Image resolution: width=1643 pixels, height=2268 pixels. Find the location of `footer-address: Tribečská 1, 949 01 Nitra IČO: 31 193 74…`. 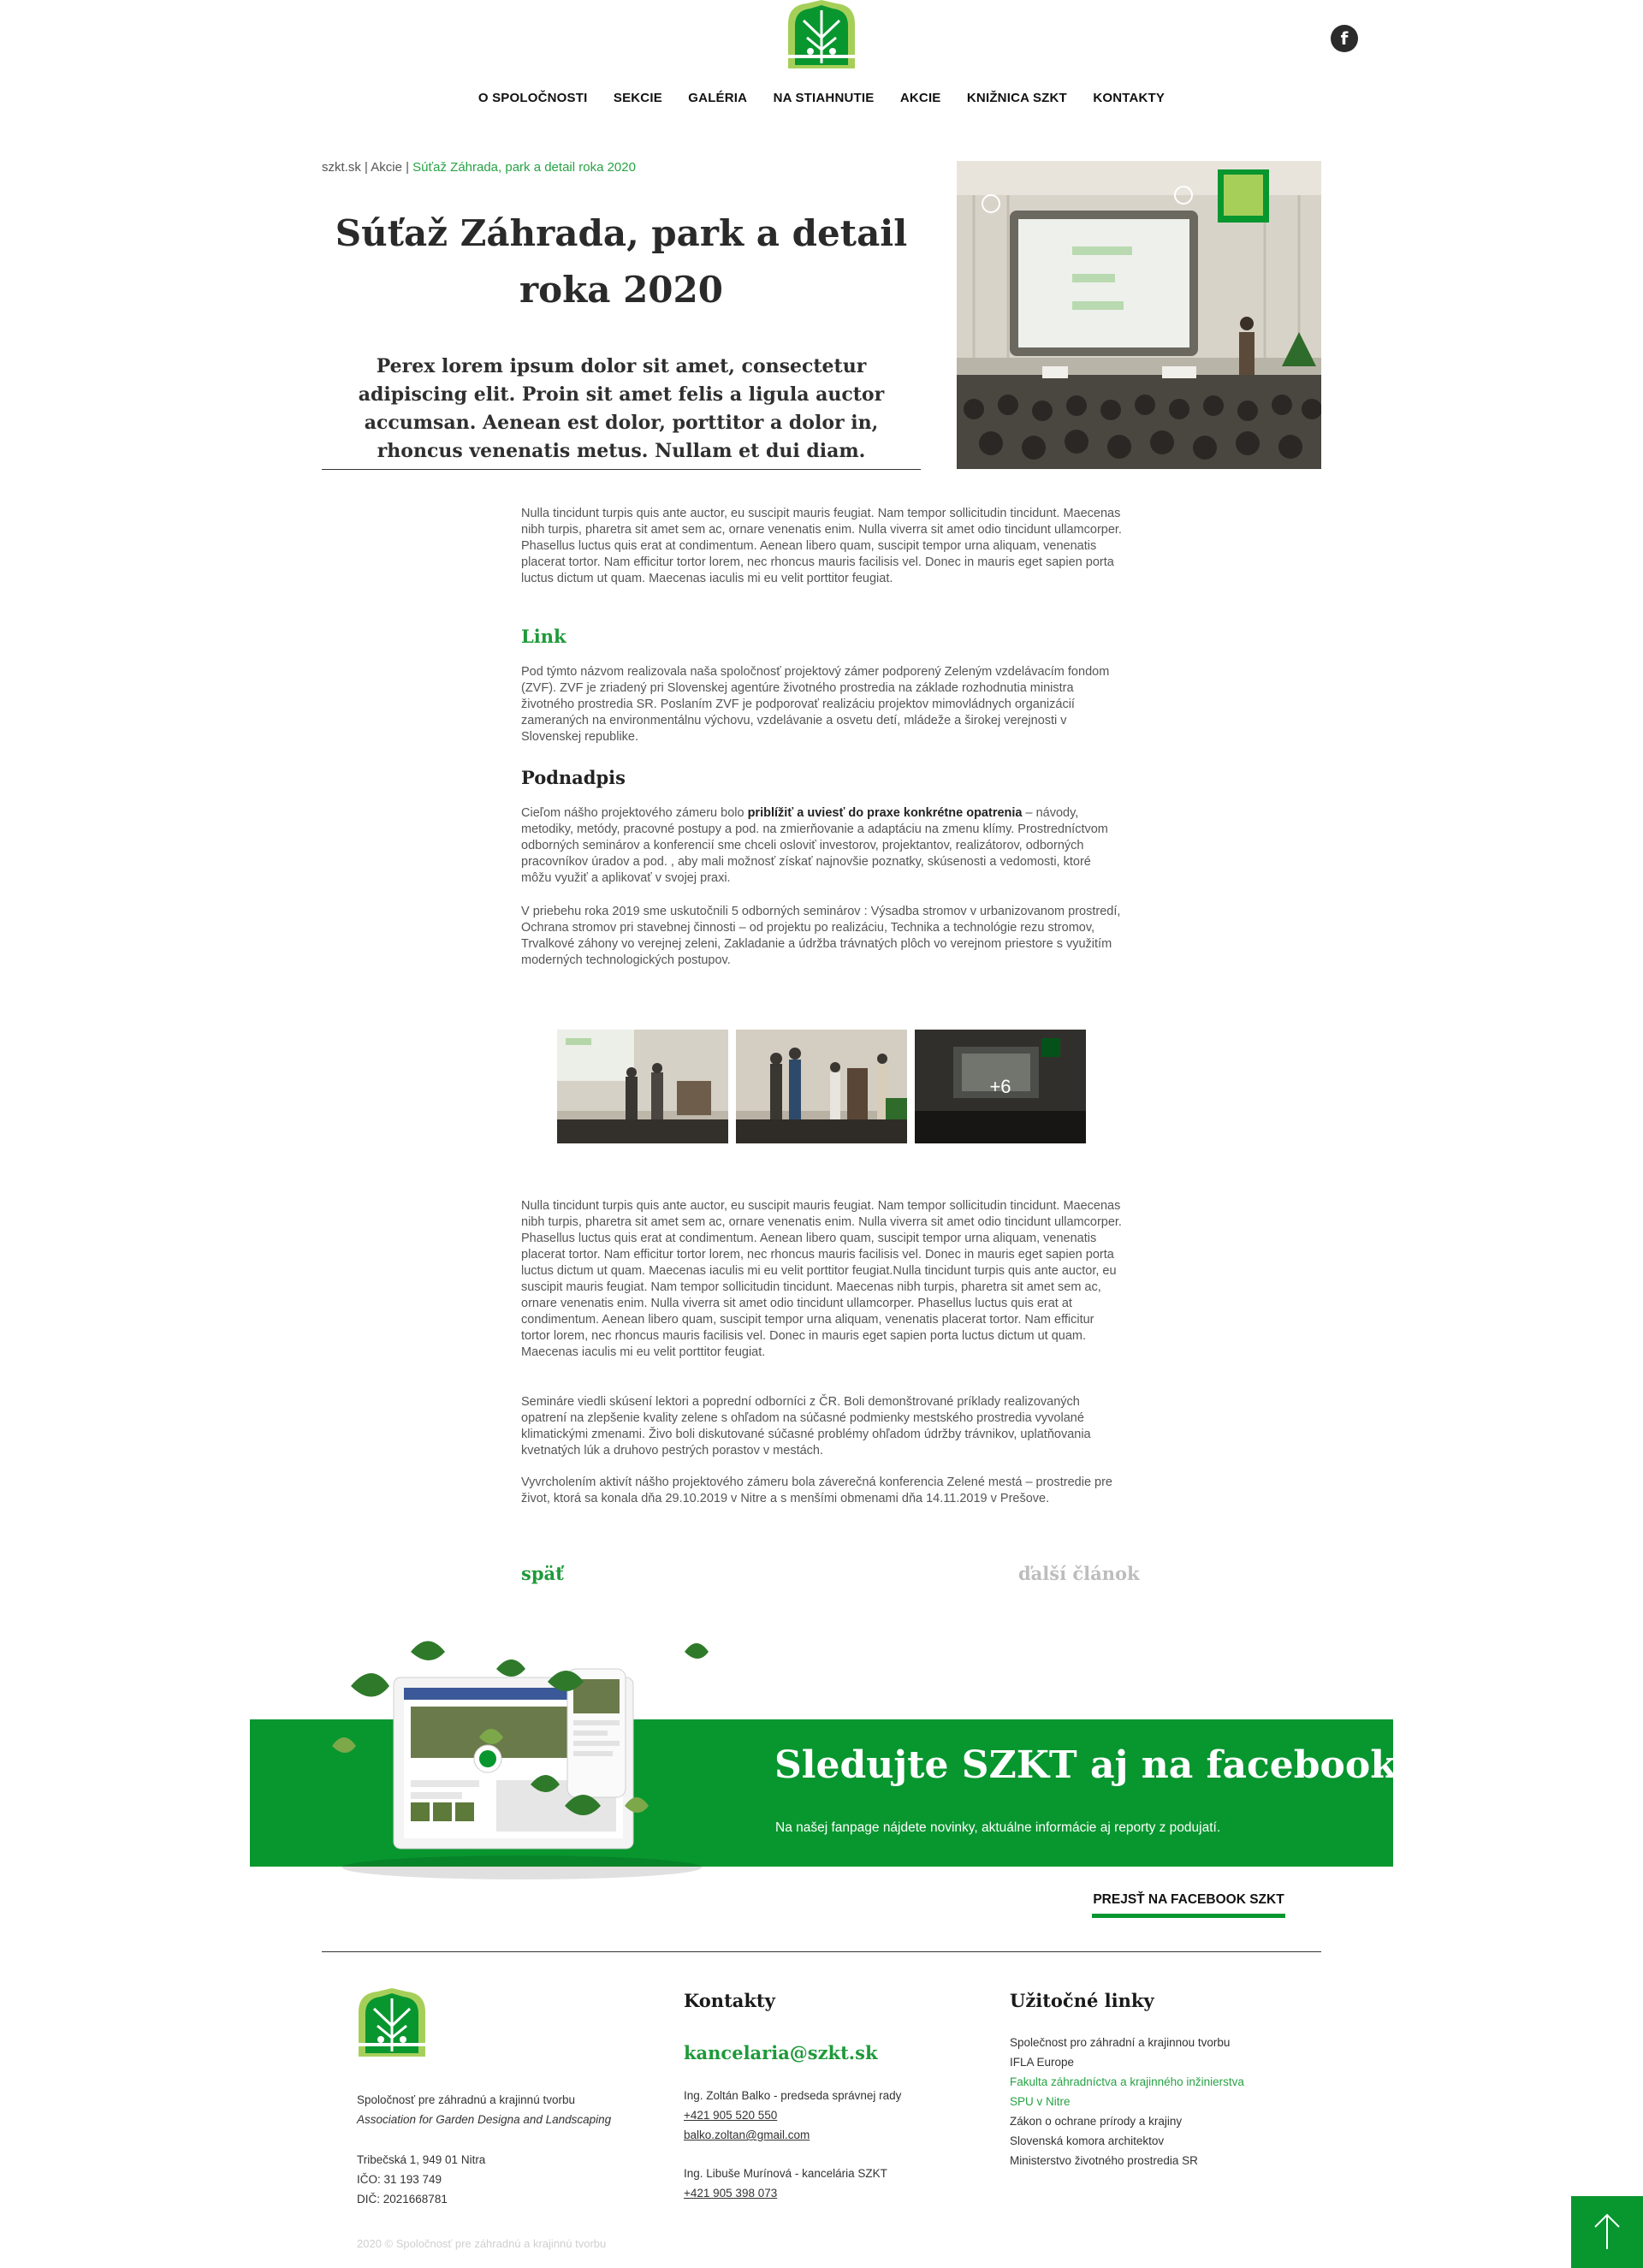

footer-address: Tribečská 1, 949 01 Nitra IČO: 31 193 74… is located at coordinates (421, 2179).